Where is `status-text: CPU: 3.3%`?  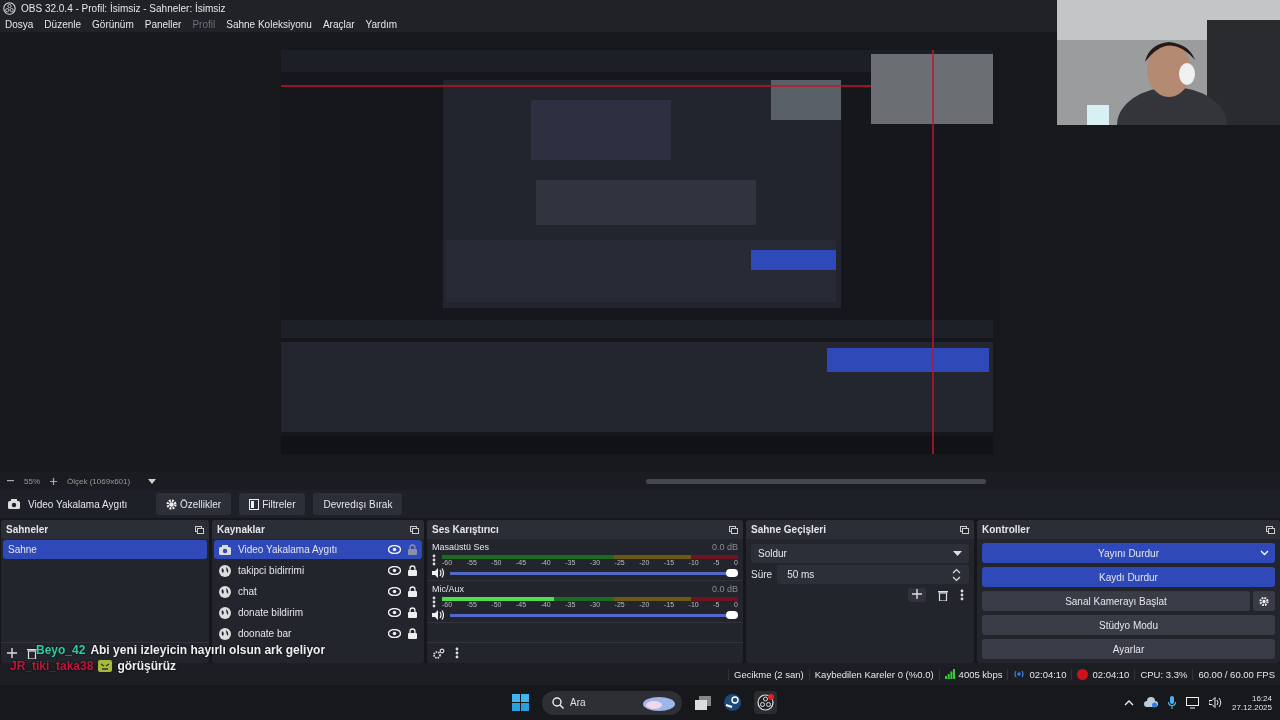
status-text: CPU: 3.3% is located at coordinates (1164, 674).